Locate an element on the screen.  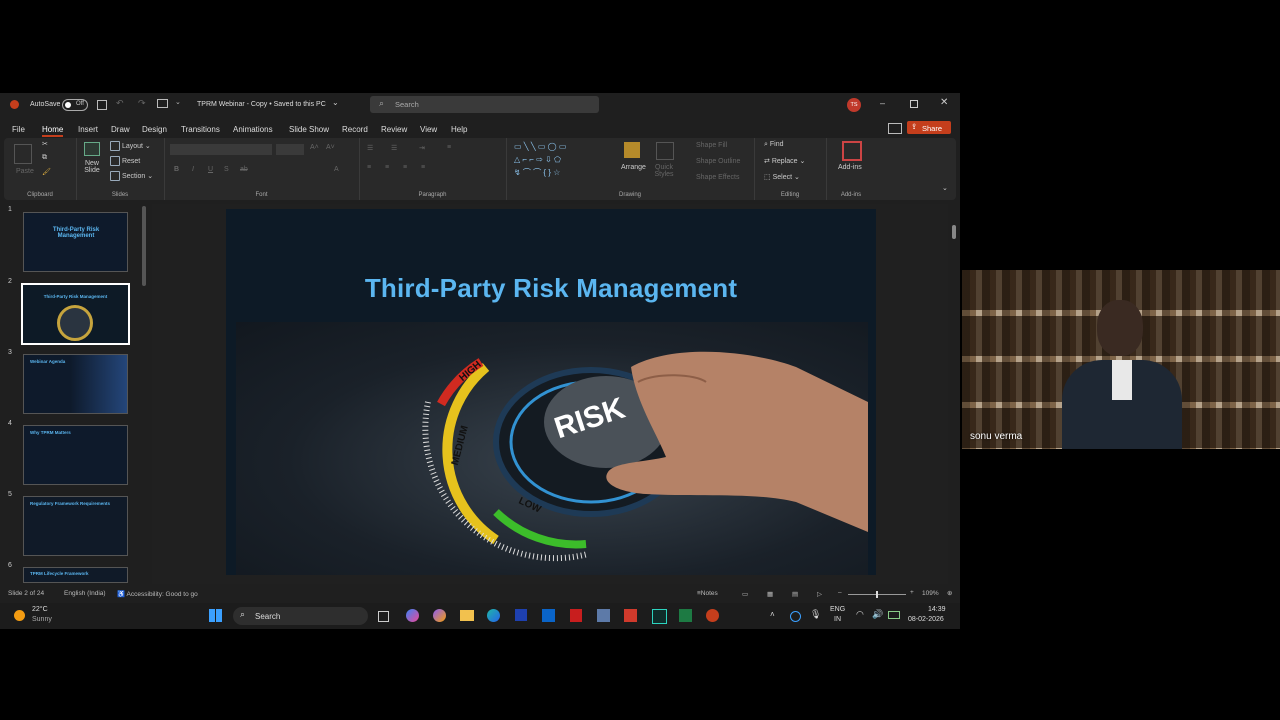
select-button: ⬚ Select ⌄ is located at coordinates (782, 177).